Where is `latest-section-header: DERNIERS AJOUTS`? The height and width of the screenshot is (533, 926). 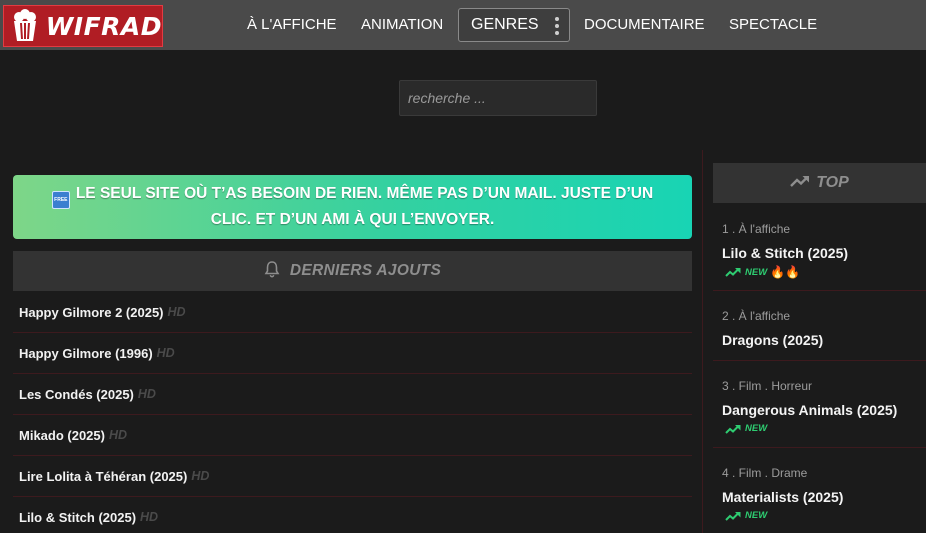
latest-section-header: DERNIERS AJOUTS is located at coordinates (352, 271).